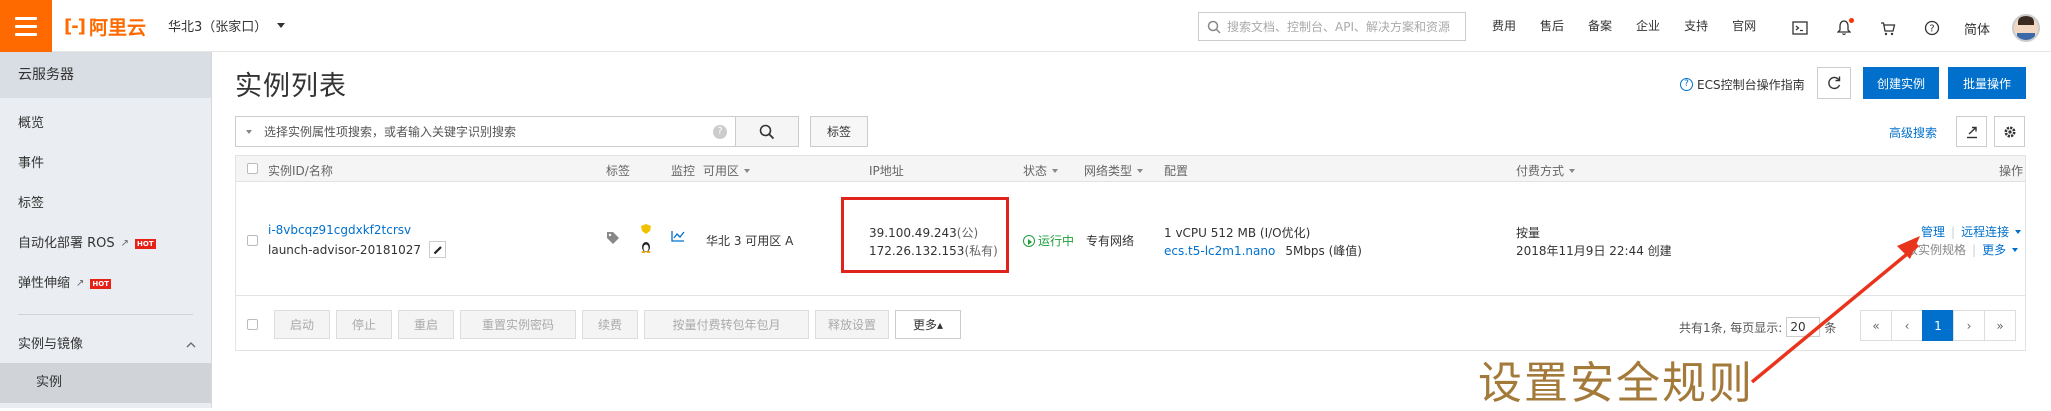 The image size is (2051, 411). What do you see at coordinates (105, 164) in the screenshot?
I see `sidebar-item-events: 事件` at bounding box center [105, 164].